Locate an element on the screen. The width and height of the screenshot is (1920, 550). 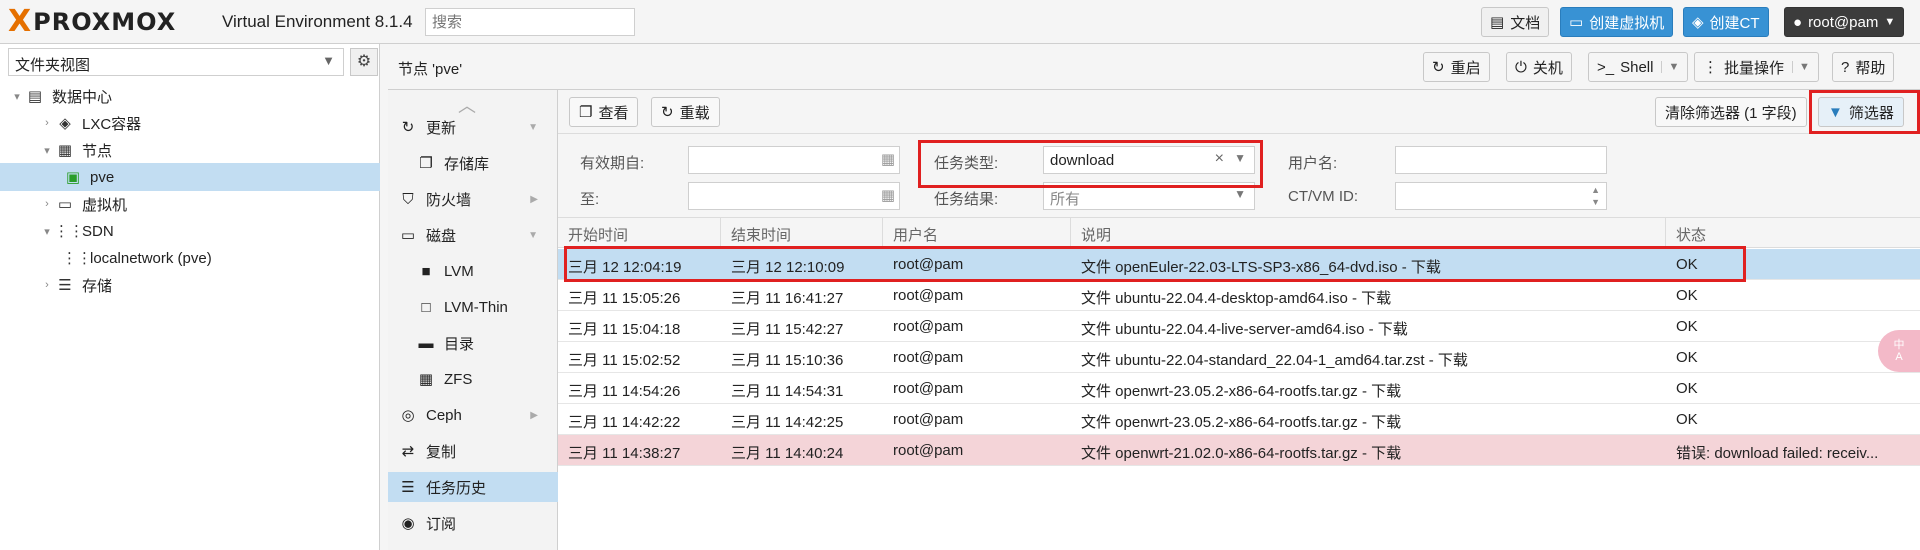
vmid-field: ▲ ▼ is located at coordinates (1501, 196).